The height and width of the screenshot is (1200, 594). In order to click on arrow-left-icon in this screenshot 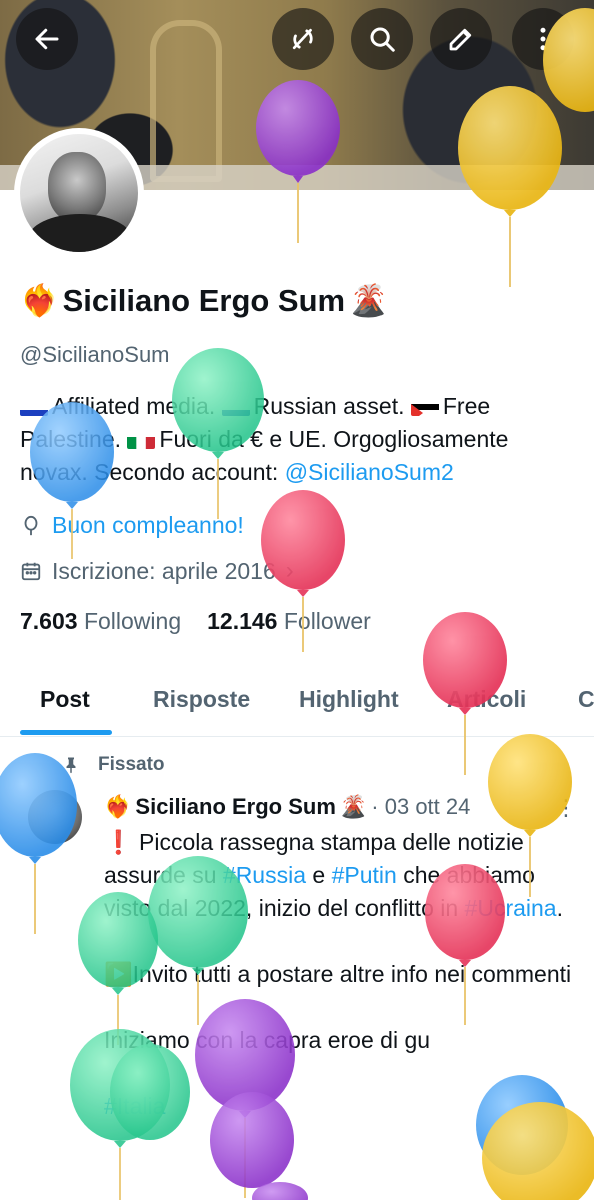, I will do `click(47, 39)`.